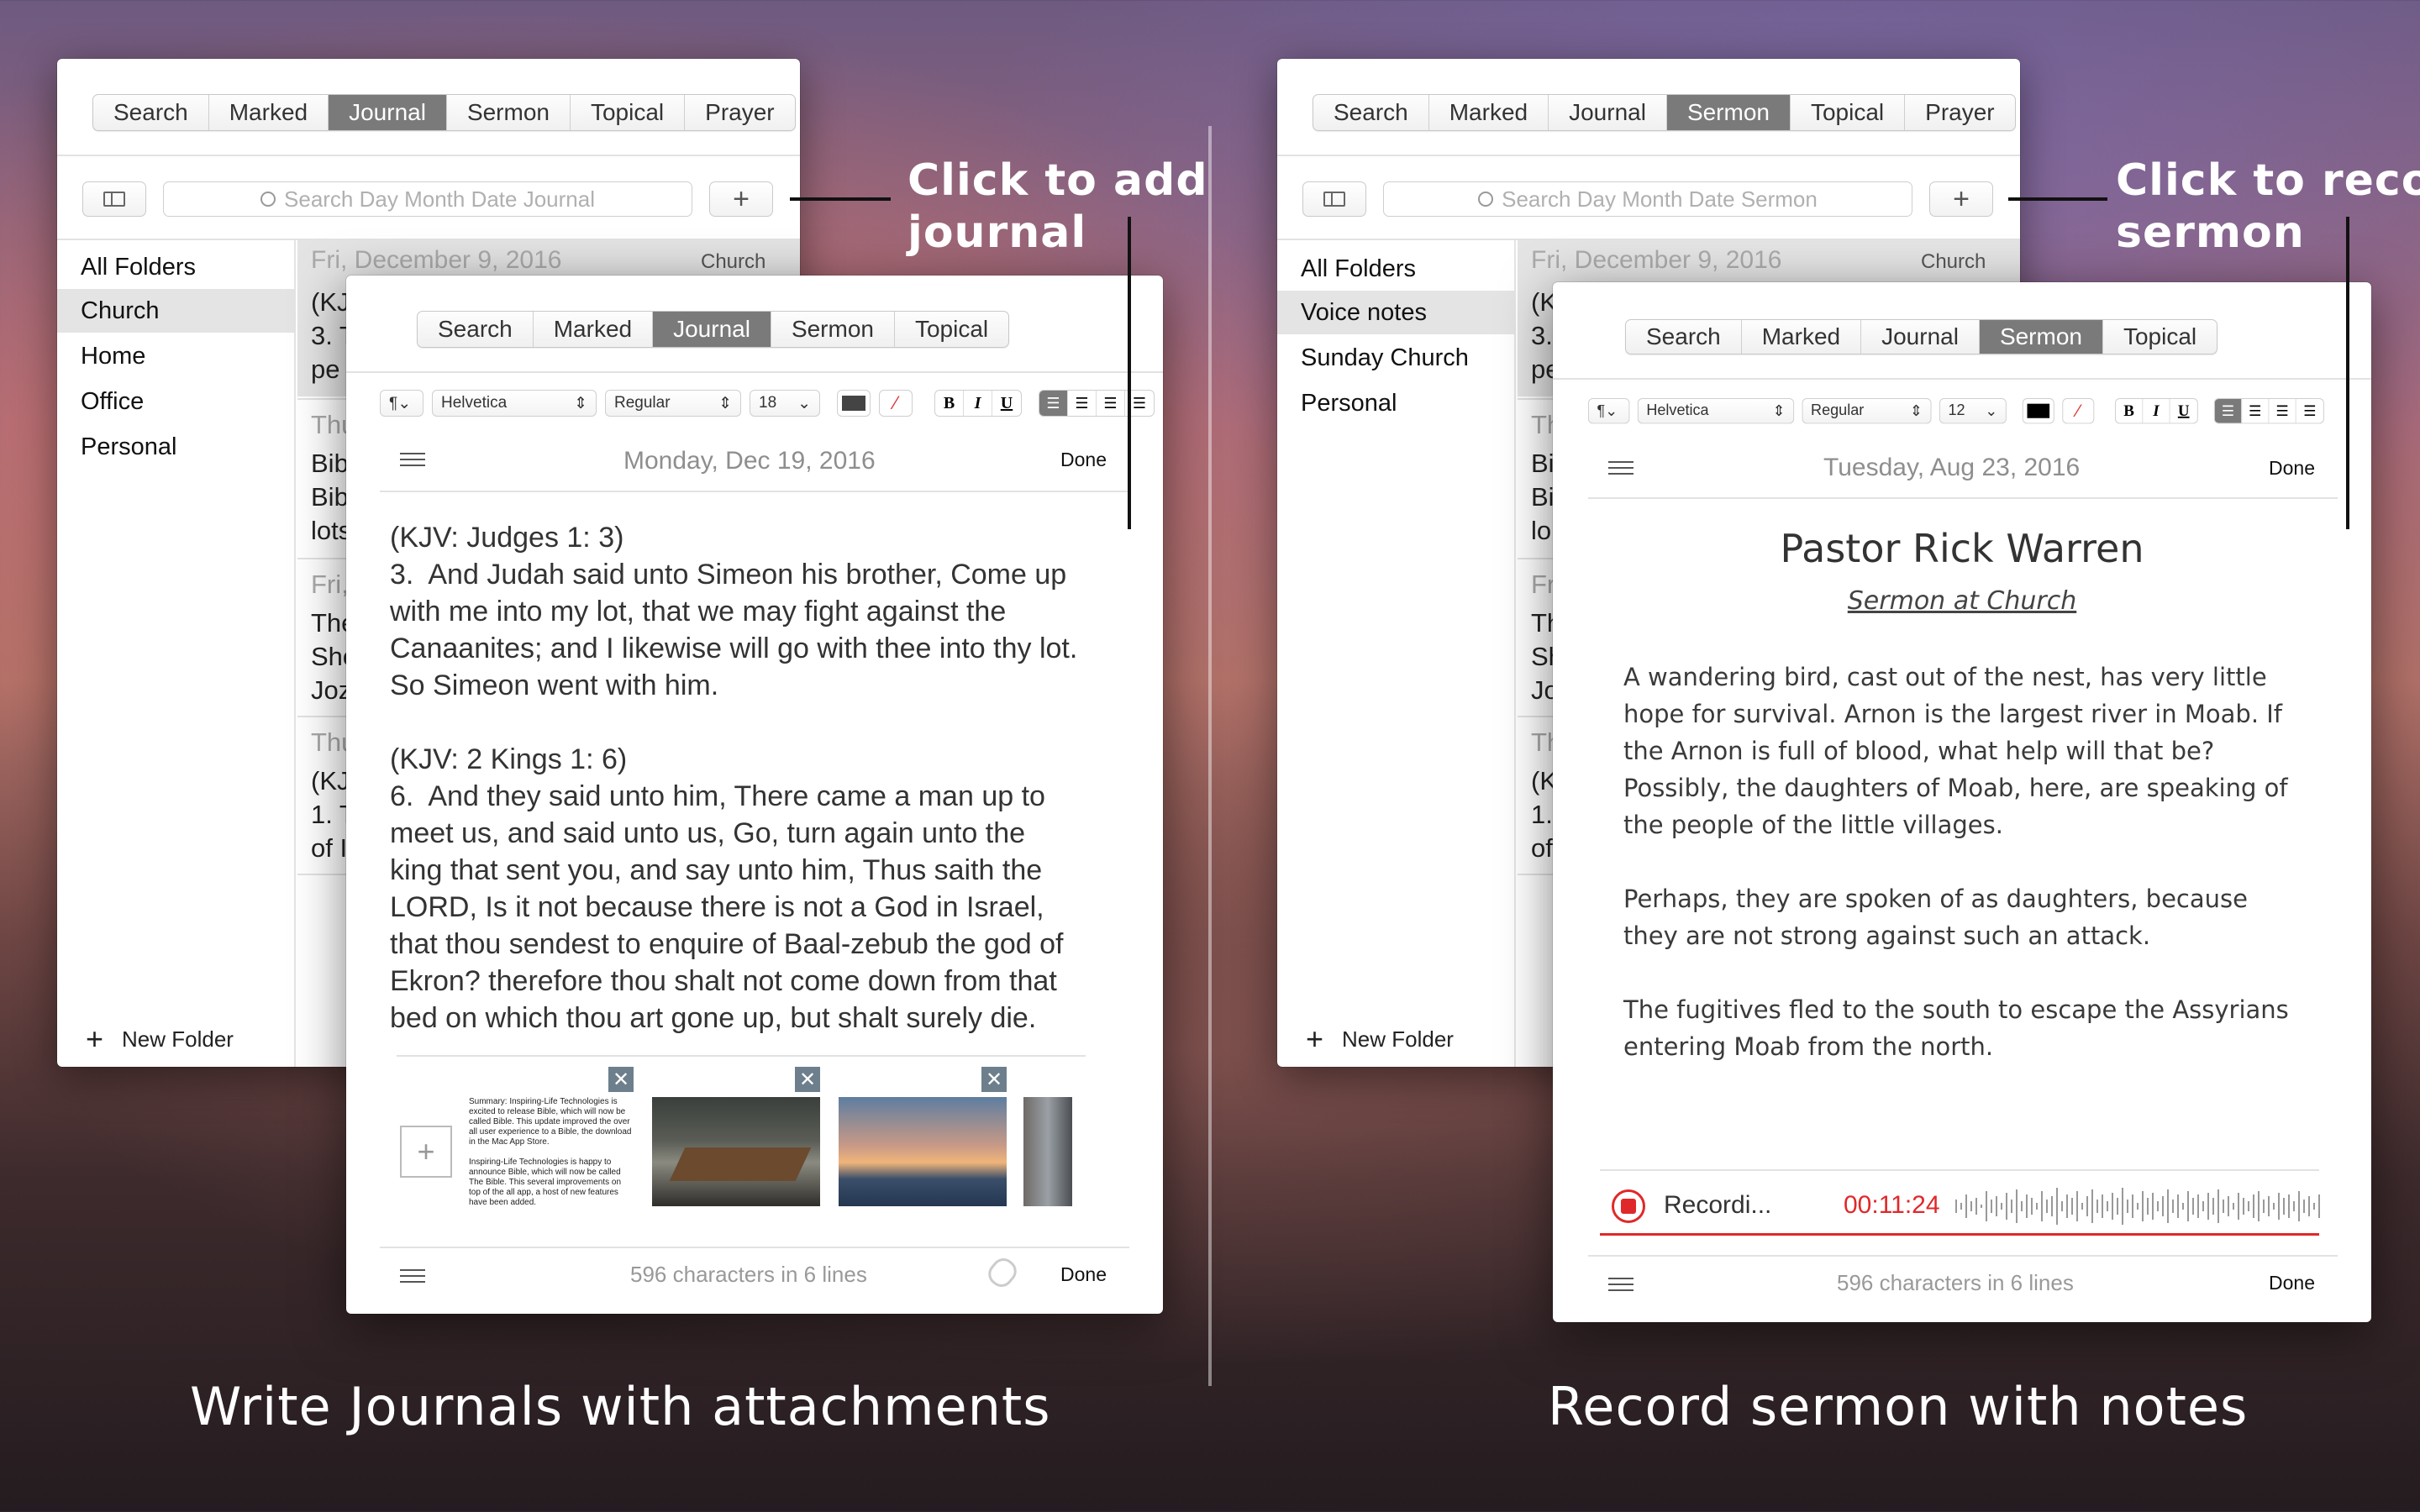 The height and width of the screenshot is (1512, 2420). I want to click on list-snippet: Bib, so click(330, 497).